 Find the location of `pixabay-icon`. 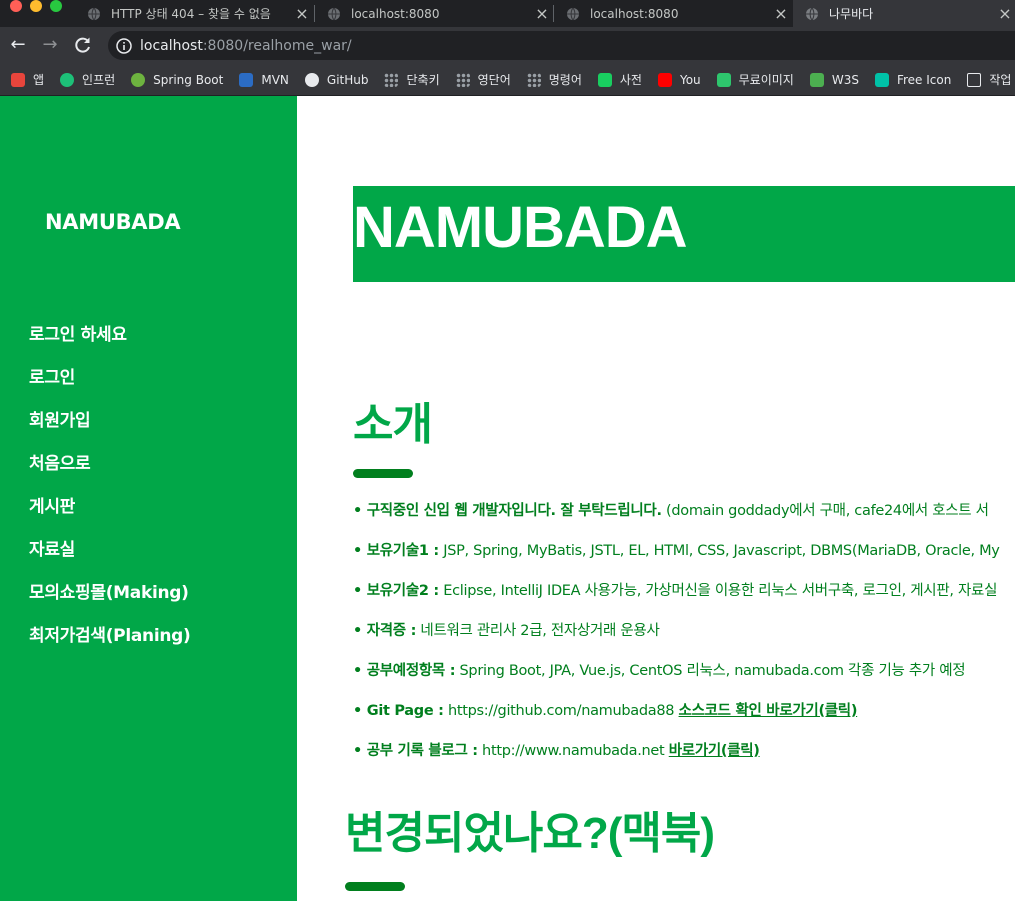

pixabay-icon is located at coordinates (723, 79).